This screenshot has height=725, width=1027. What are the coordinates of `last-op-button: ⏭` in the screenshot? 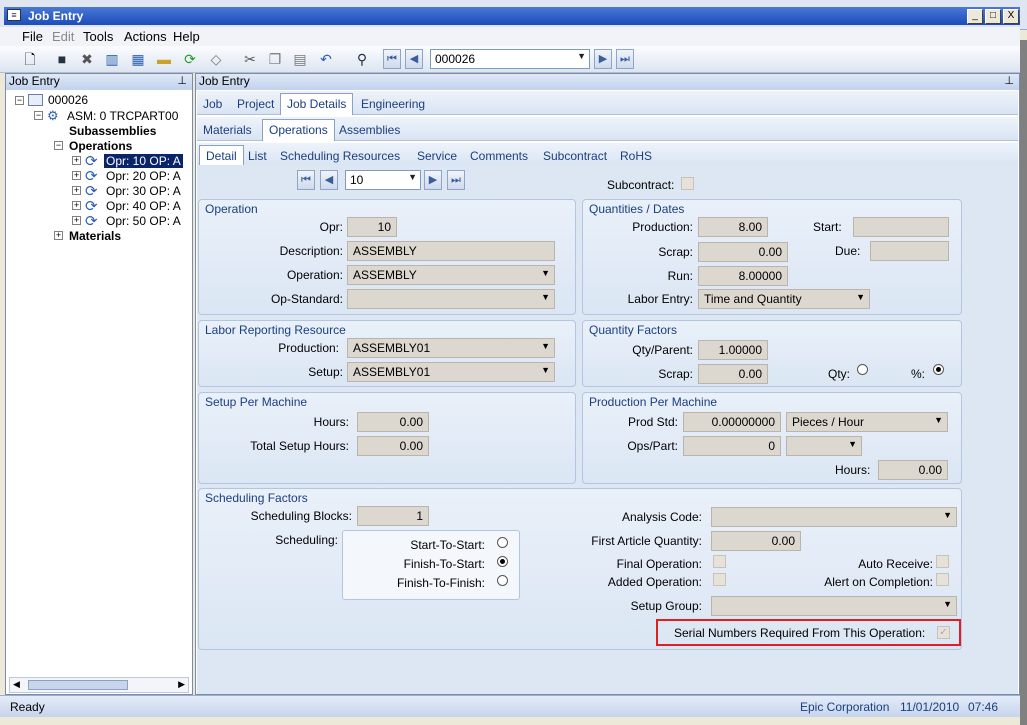 It's located at (456, 180).